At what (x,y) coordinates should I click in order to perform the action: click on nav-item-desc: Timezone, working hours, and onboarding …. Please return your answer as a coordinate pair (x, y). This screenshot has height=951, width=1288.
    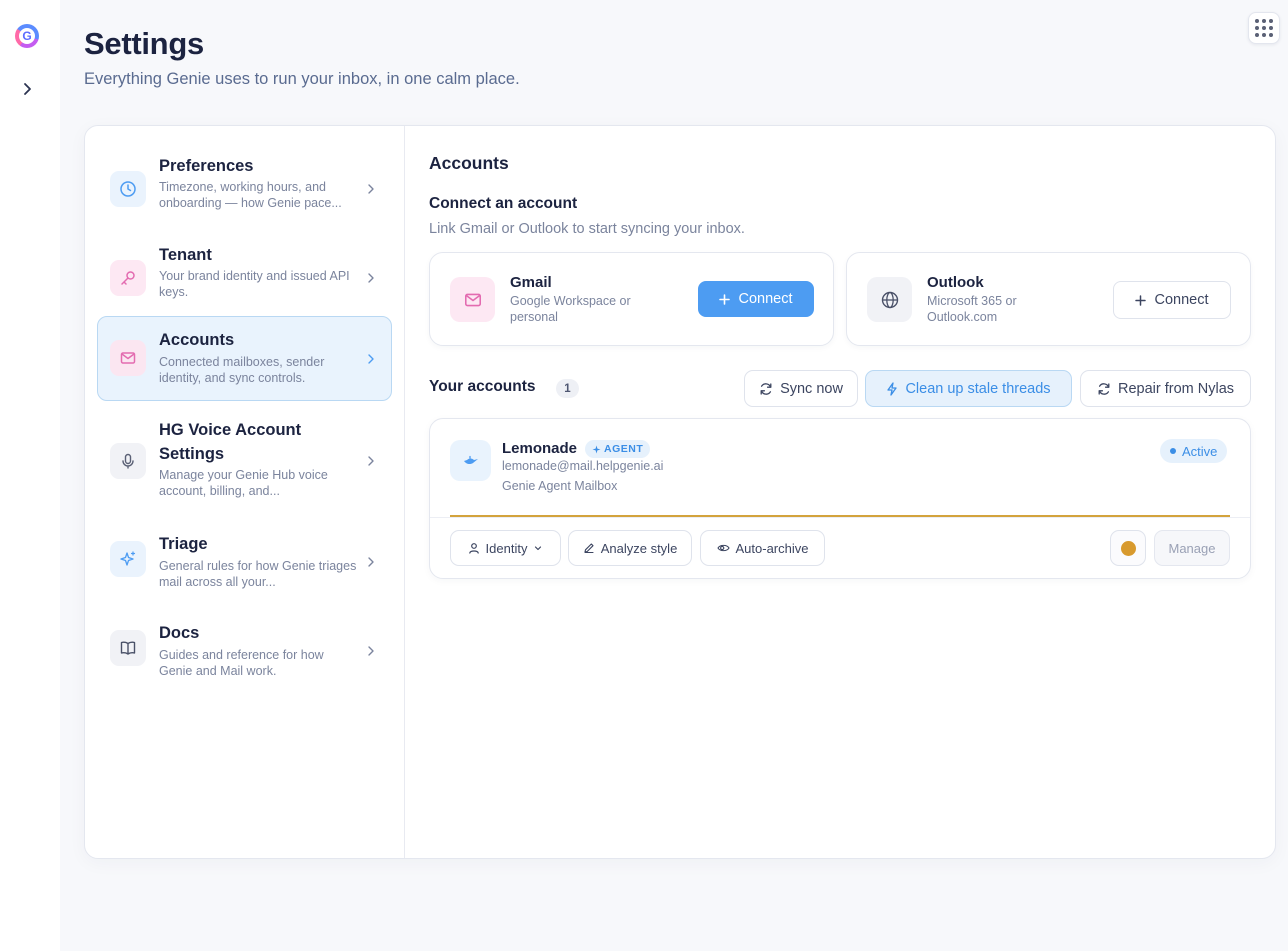
    Looking at the image, I should click on (250, 195).